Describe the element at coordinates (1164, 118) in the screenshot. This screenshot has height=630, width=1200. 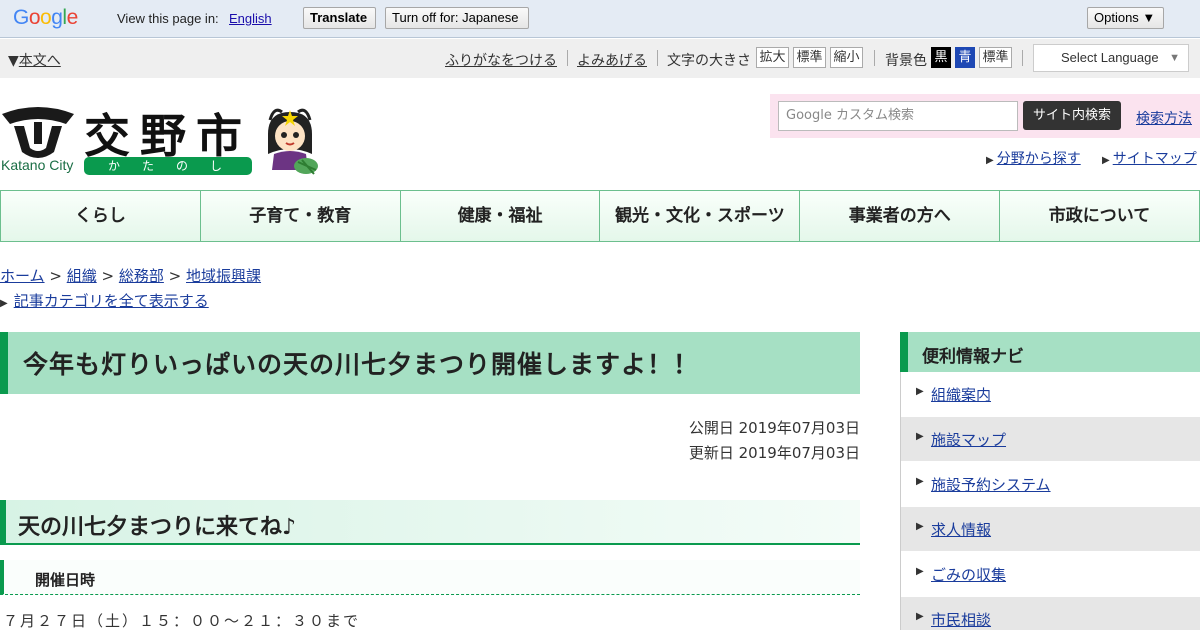
I see `search-help-link: 検索方法` at that location.